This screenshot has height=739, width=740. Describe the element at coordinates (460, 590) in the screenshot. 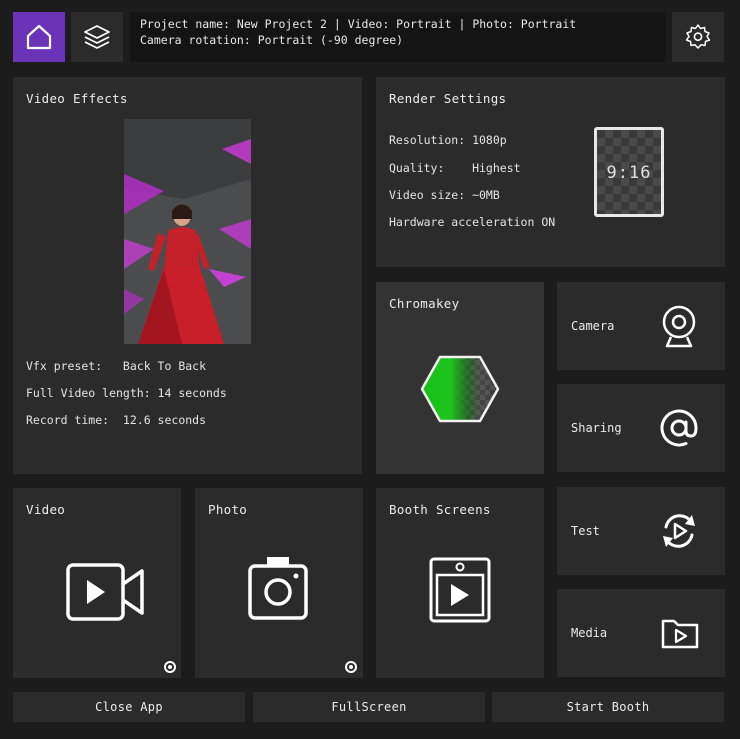

I see `booth-screen-icon` at that location.